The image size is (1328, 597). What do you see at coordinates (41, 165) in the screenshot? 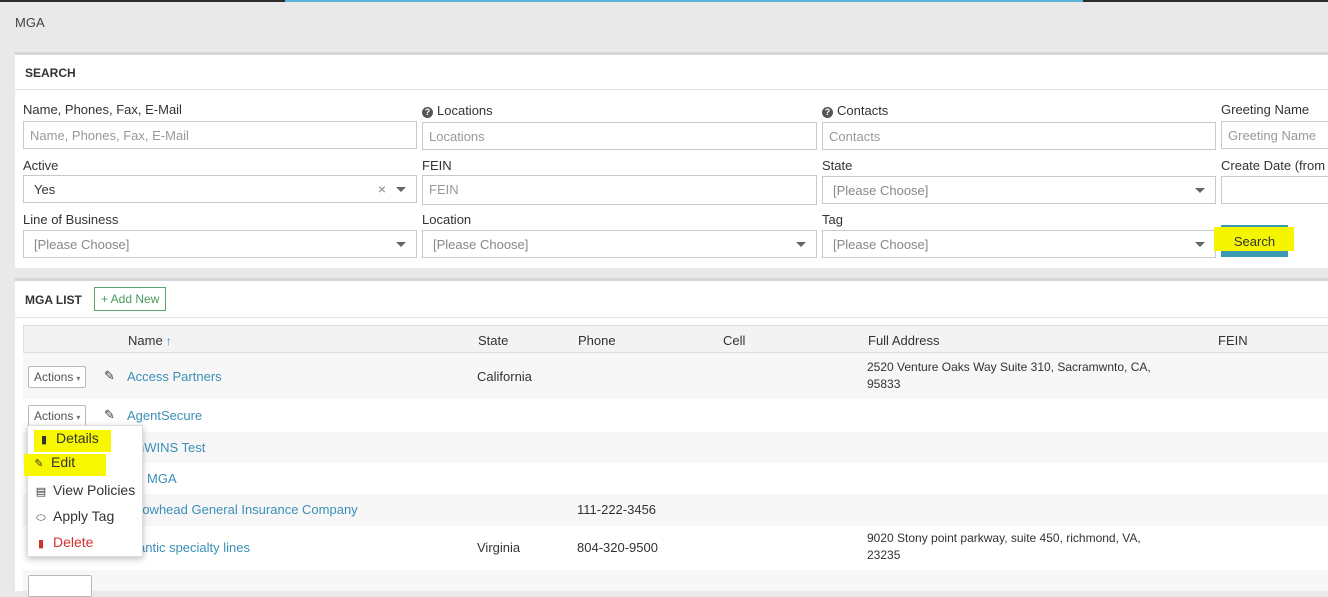
I see `active-label: Active` at bounding box center [41, 165].